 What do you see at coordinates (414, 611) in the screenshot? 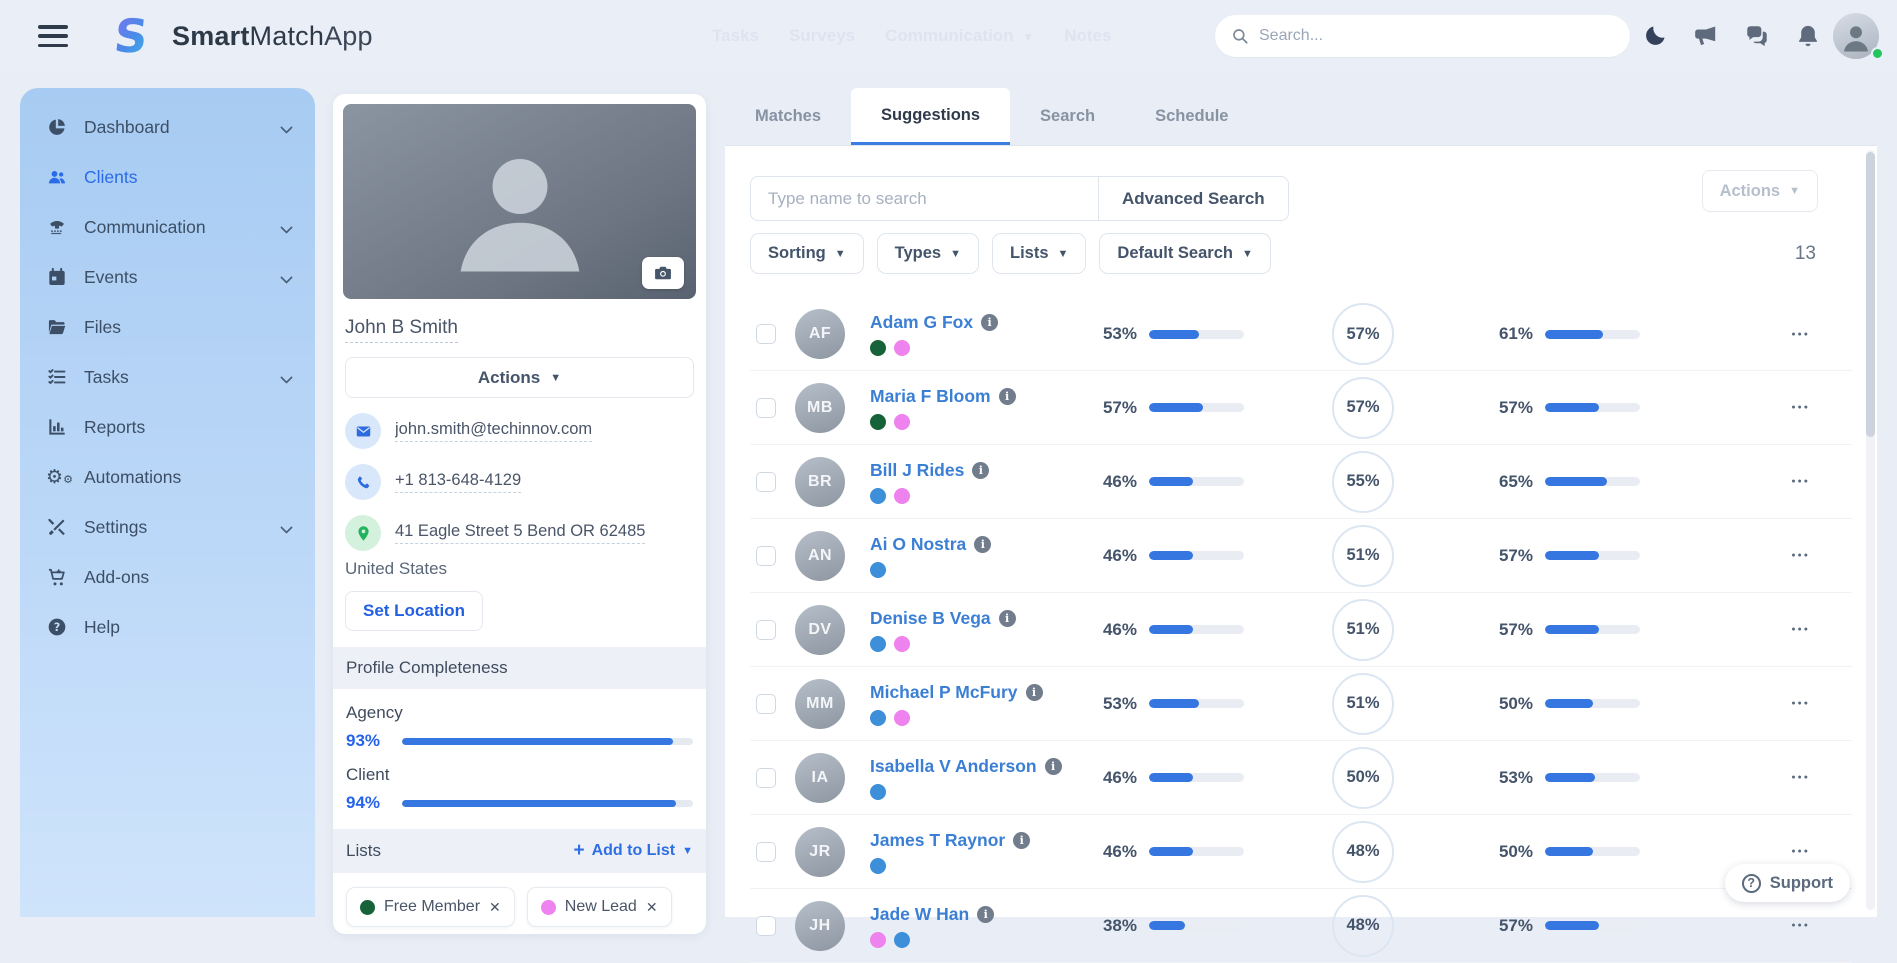
I see `set-location-button: Set Location` at bounding box center [414, 611].